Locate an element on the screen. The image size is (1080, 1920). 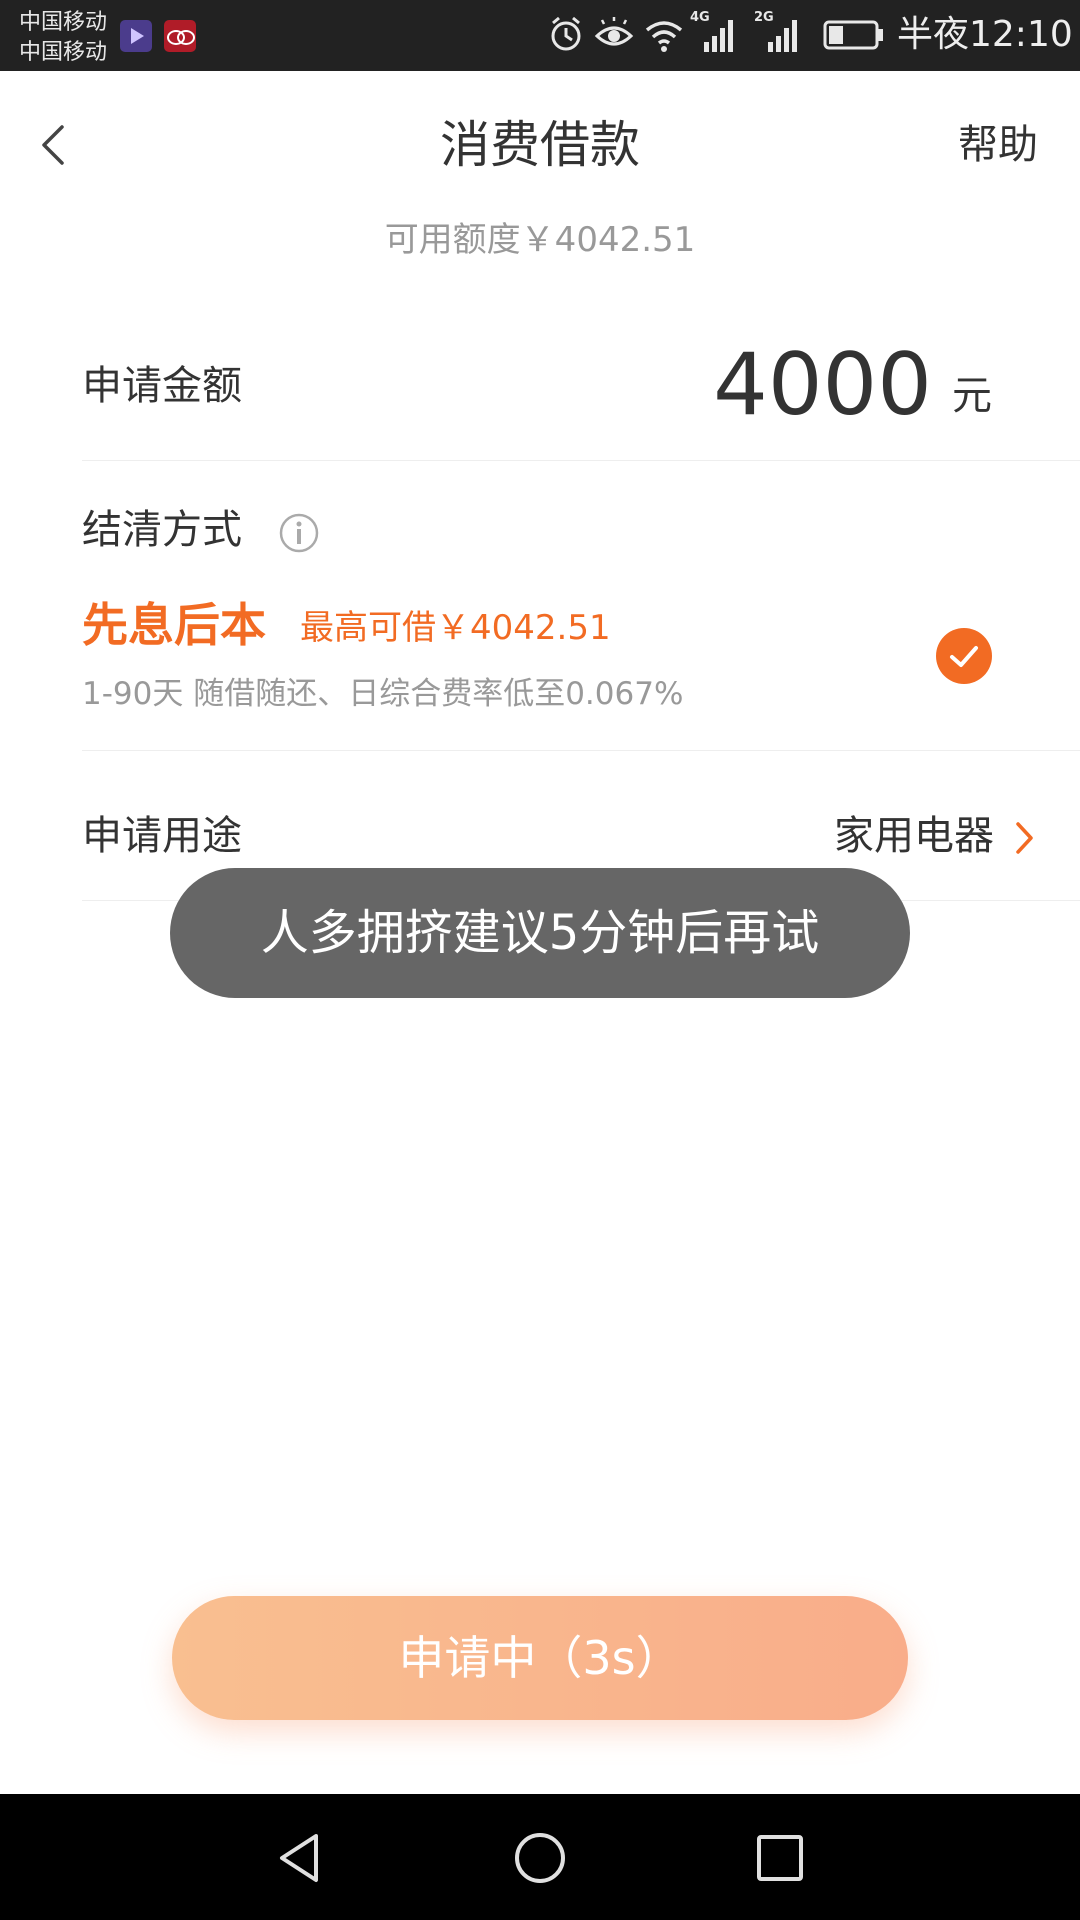
repayment-option-title: 先息后本 is located at coordinates (174, 625).